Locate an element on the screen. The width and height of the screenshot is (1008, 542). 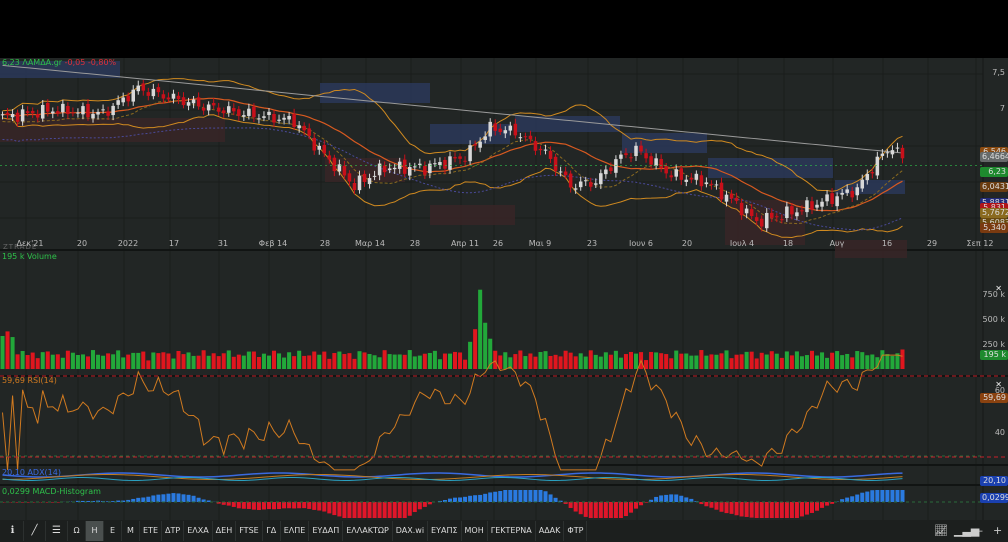
lines-button: ☰ is located at coordinates (57, 531).